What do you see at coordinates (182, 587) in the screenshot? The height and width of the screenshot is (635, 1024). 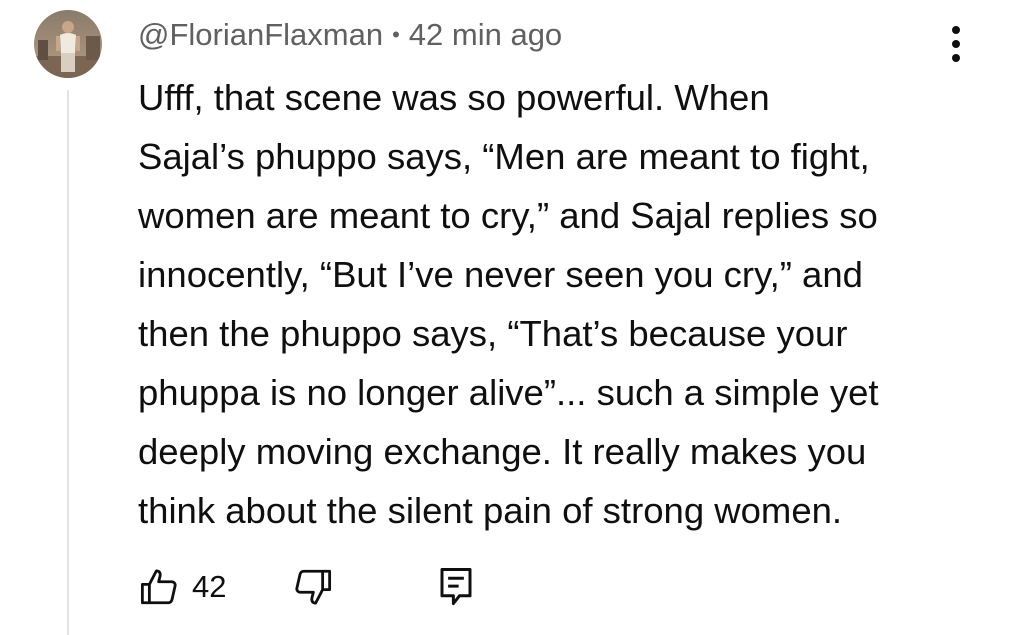 I see `like-button: 42` at bounding box center [182, 587].